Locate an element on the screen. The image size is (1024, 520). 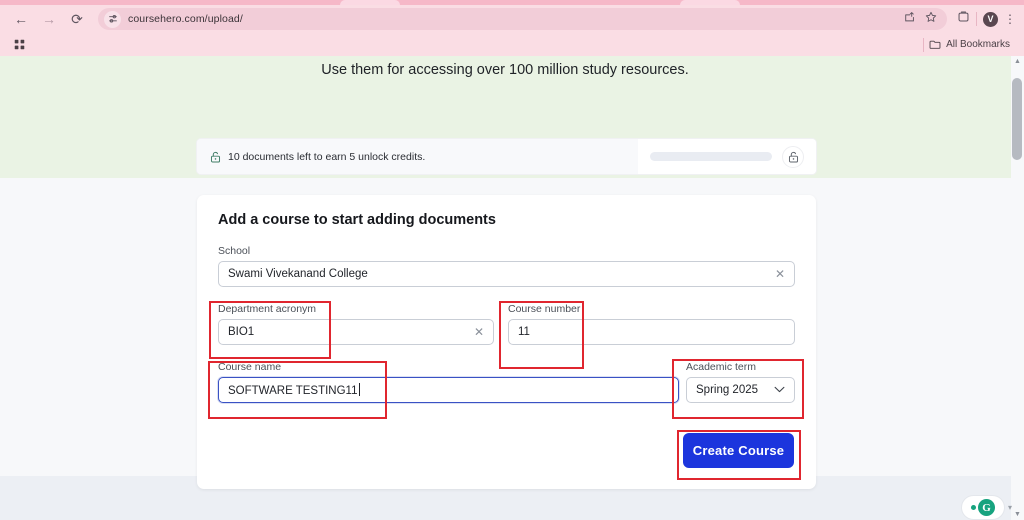
folder-icon is located at coordinates (935, 44).